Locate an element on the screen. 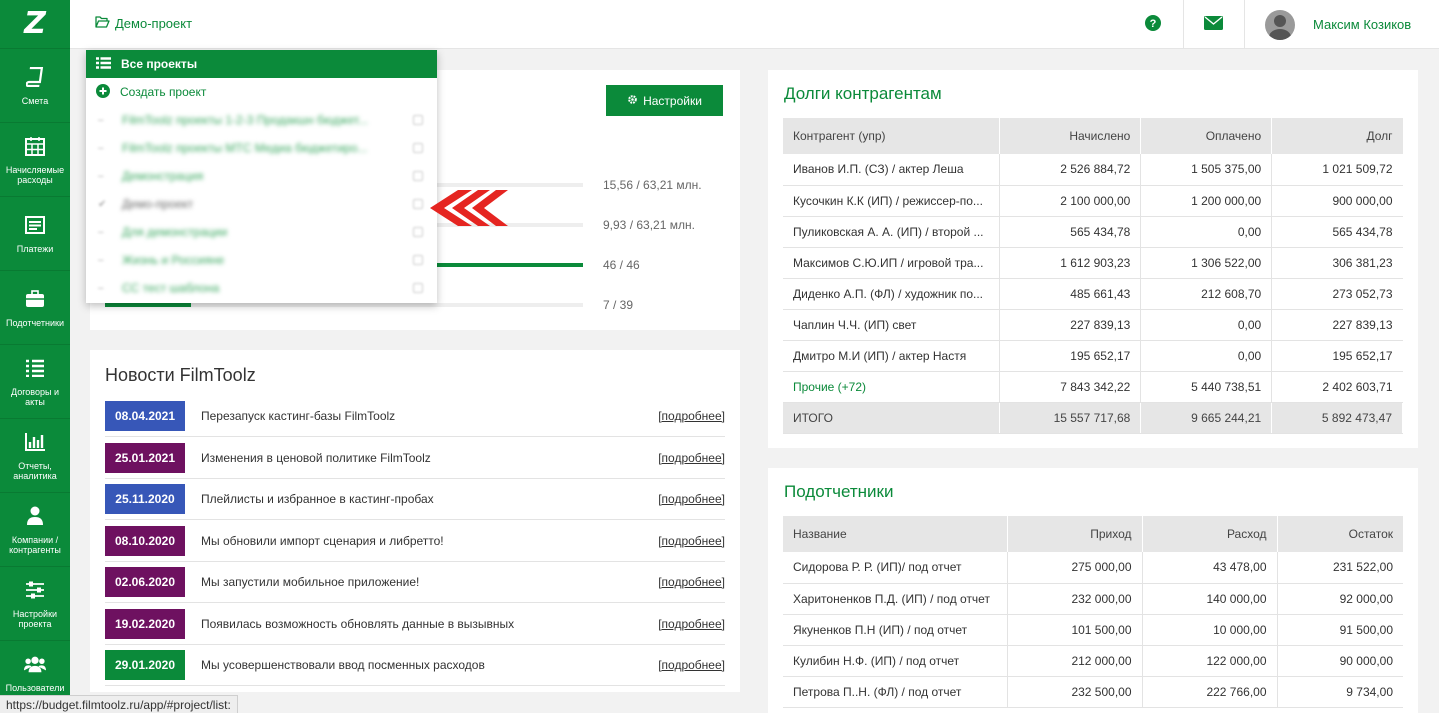 The height and width of the screenshot is (713, 1439). table-cell: 485 661,43 is located at coordinates (1070, 294).